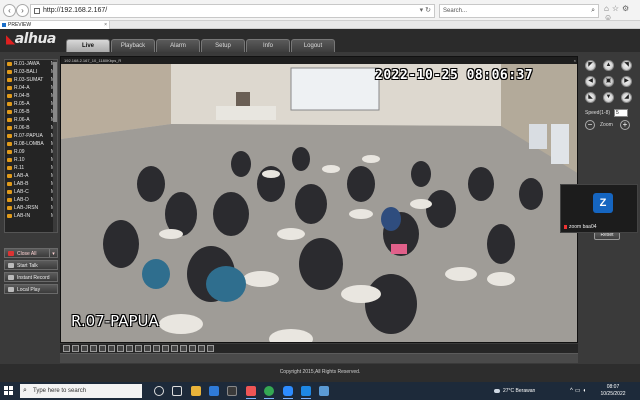  Describe the element at coordinates (31, 192) in the screenshot. I see `channel-item: LAB-CM` at that location.